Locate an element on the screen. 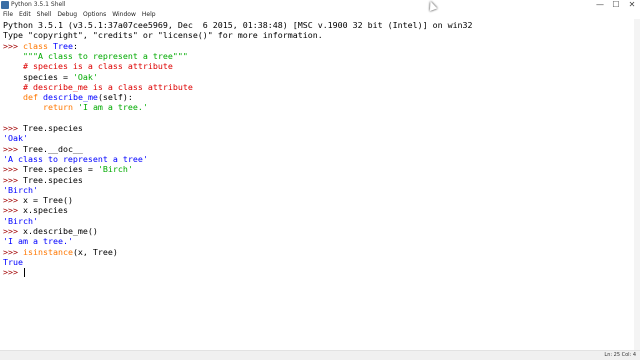 The image size is (640, 360). input-line: return 'I am a tree.' is located at coordinates (95, 107).